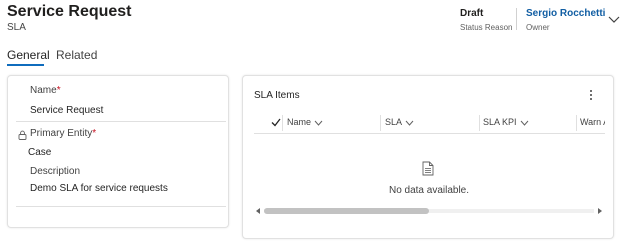  What do you see at coordinates (63, 133) in the screenshot?
I see `primary-entity-label: Primary Entity*` at bounding box center [63, 133].